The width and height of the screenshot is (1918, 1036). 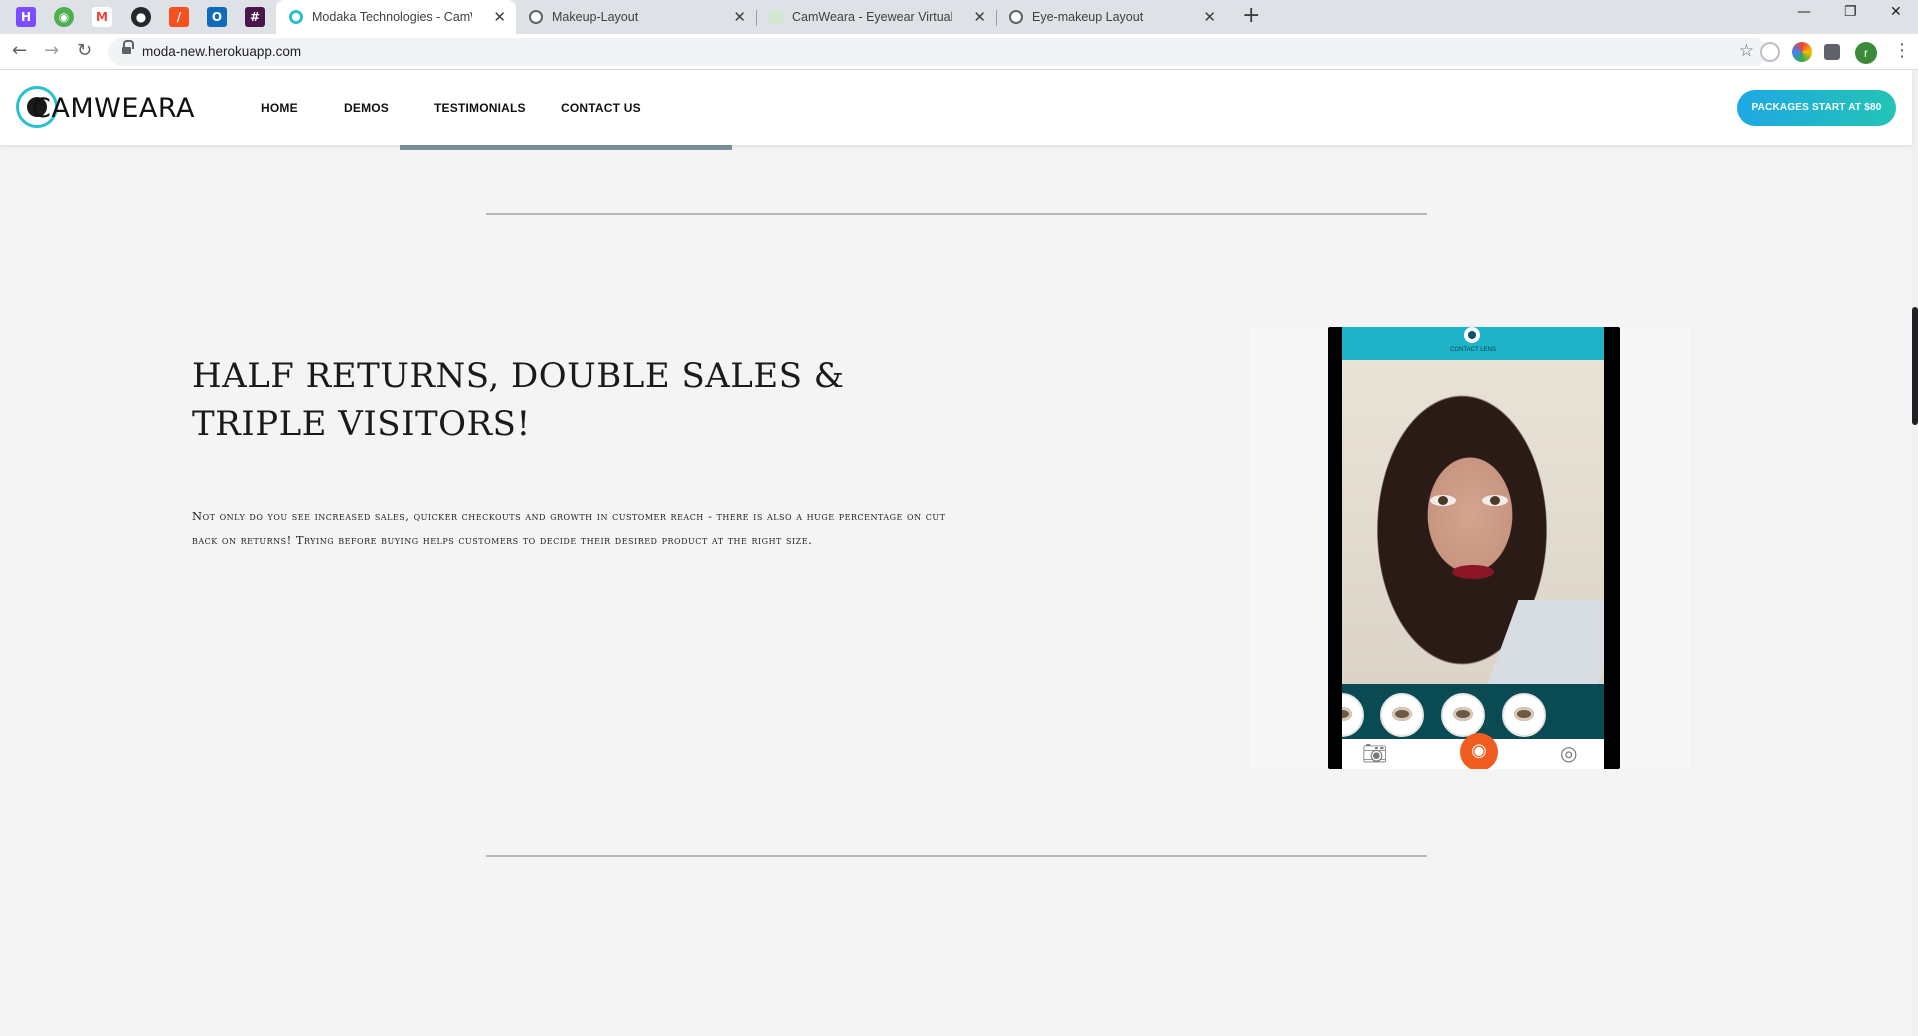 What do you see at coordinates (956, 214) in the screenshot?
I see `section-divider-top` at bounding box center [956, 214].